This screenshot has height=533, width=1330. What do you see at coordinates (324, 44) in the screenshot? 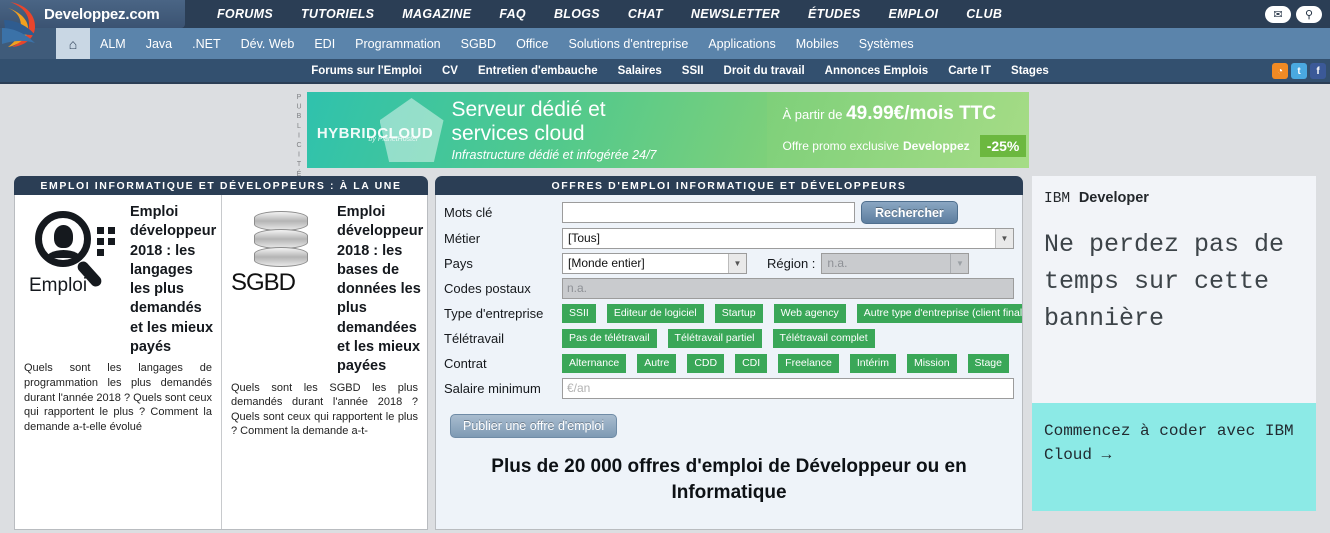
I see `nav-edi: EDI` at bounding box center [324, 44].